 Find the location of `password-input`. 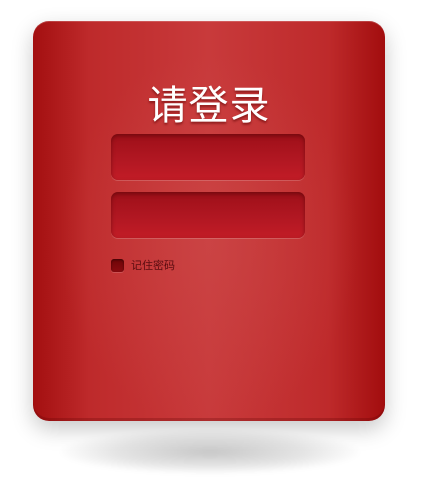

password-input is located at coordinates (208, 215).